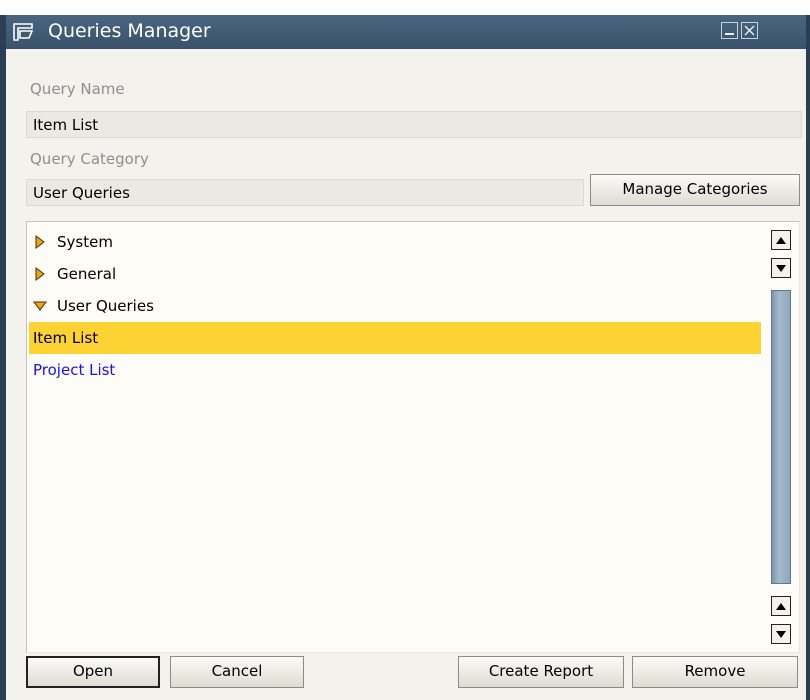 The image size is (810, 700). What do you see at coordinates (237, 672) in the screenshot?
I see `cancel-button: Cancel` at bounding box center [237, 672].